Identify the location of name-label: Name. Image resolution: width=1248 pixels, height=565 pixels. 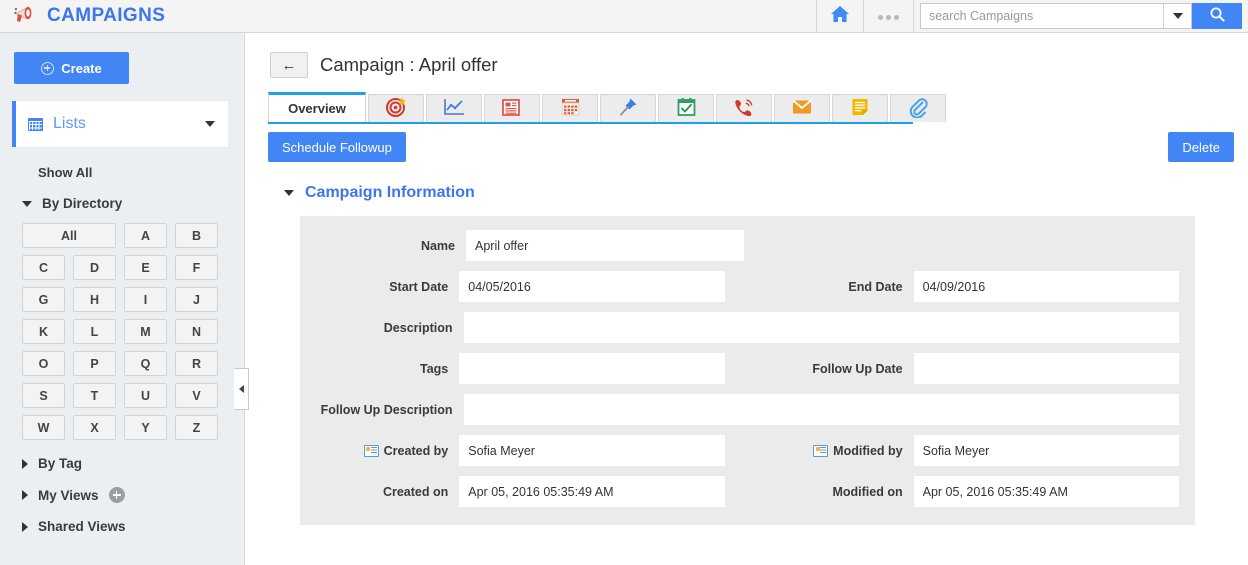
(437, 245).